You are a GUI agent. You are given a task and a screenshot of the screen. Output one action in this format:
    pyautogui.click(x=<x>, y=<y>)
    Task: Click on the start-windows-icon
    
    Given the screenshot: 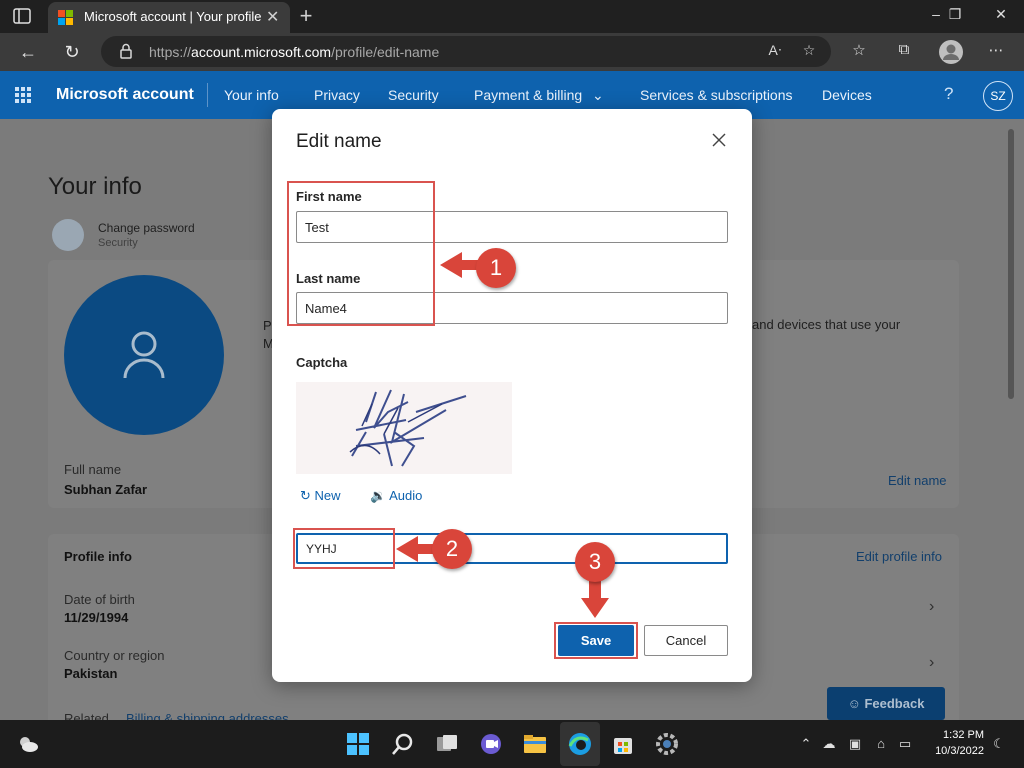 What is the action you would take?
    pyautogui.click(x=358, y=744)
    